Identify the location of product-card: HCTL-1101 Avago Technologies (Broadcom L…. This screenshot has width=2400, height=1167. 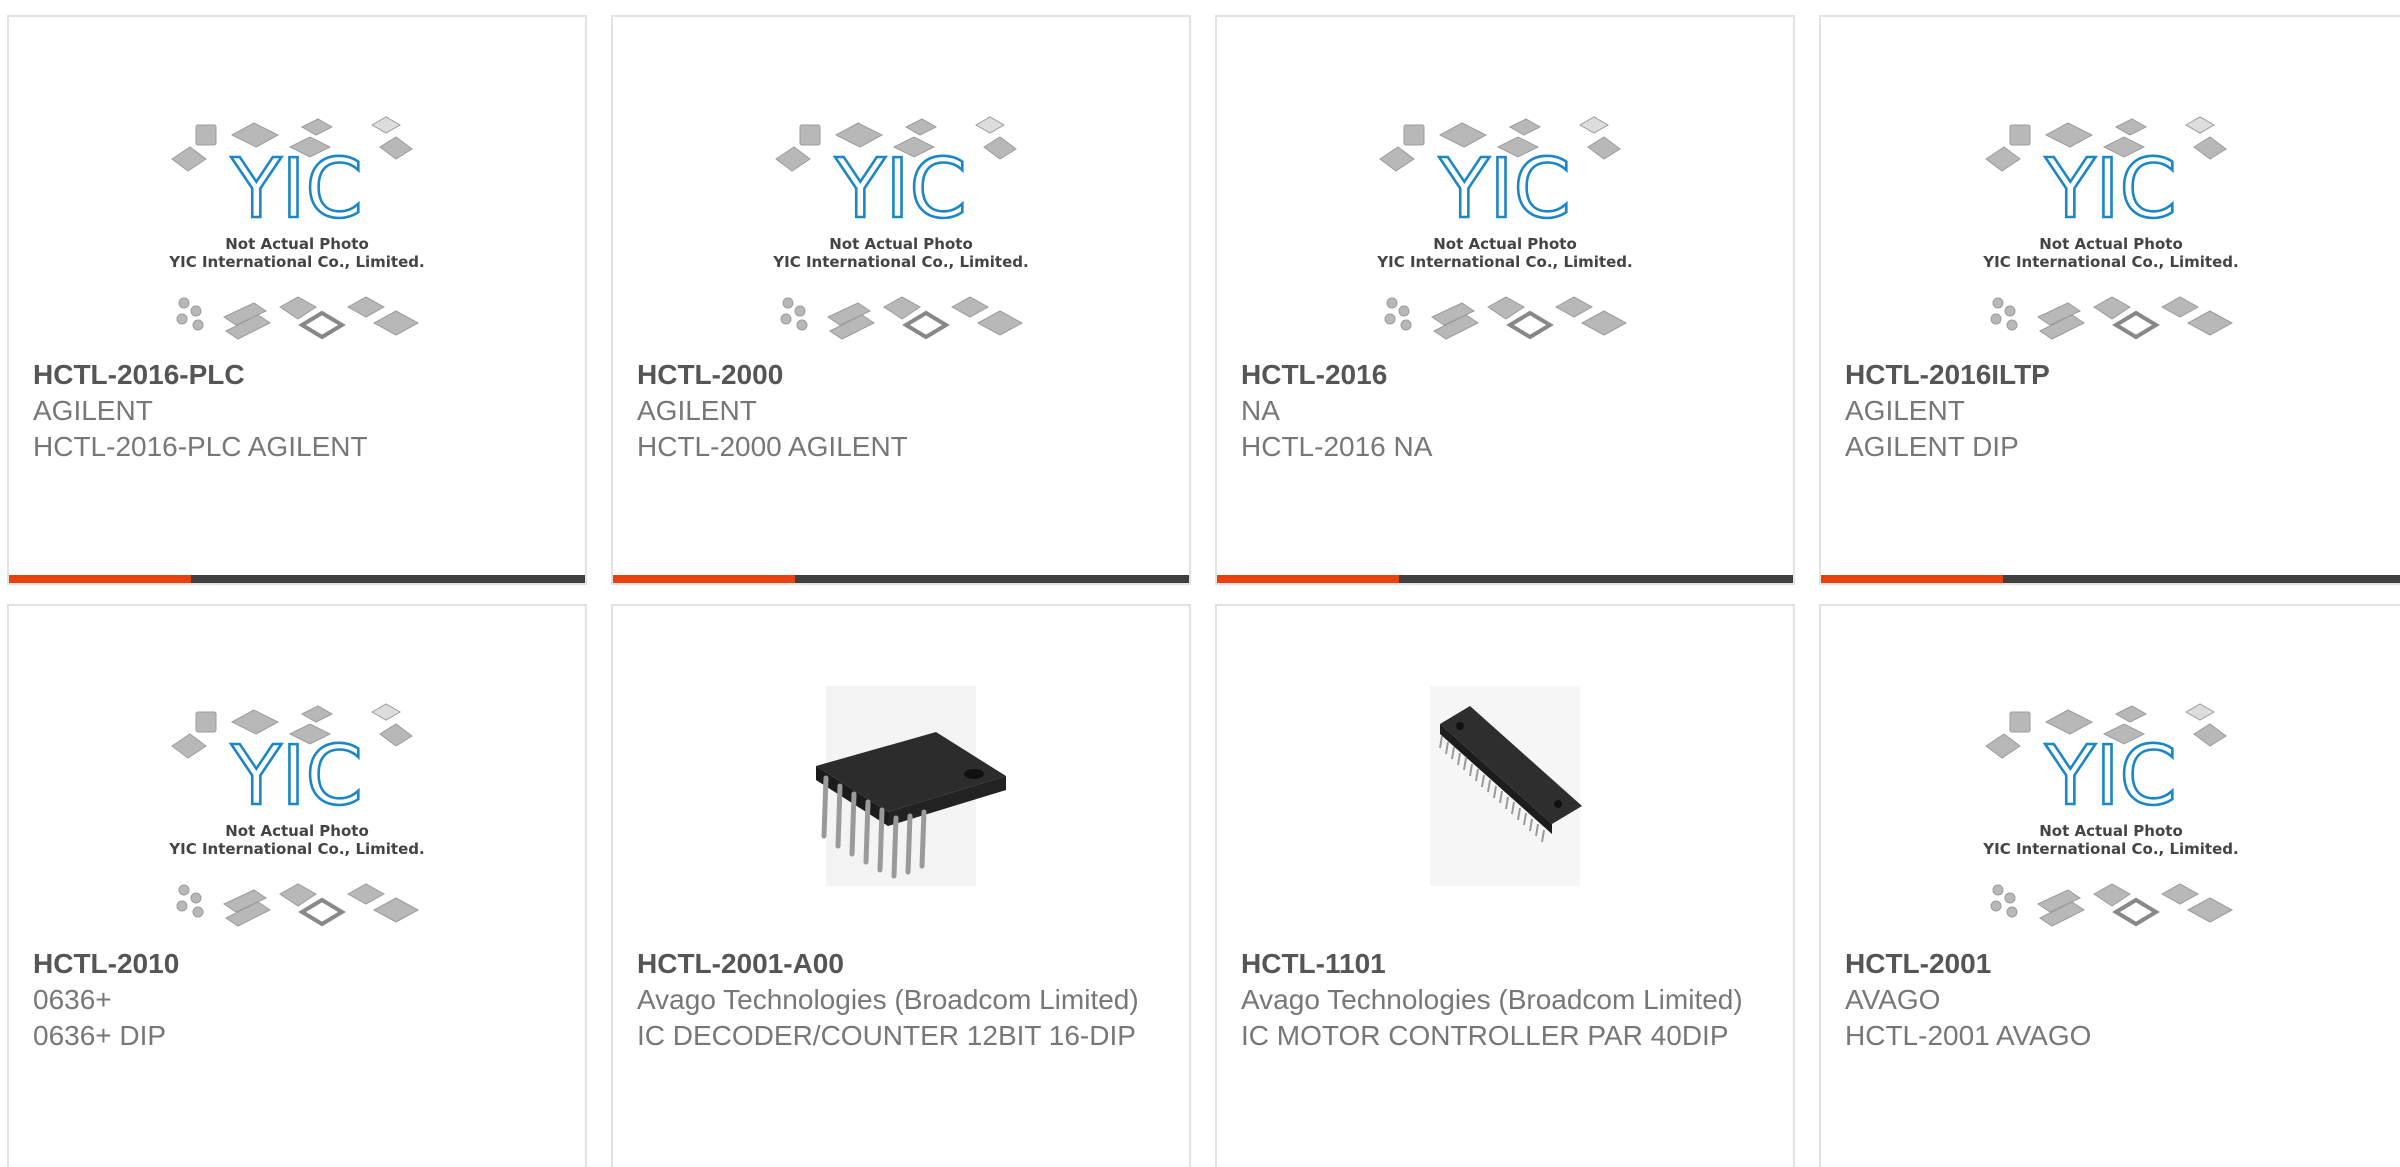
(1505, 885).